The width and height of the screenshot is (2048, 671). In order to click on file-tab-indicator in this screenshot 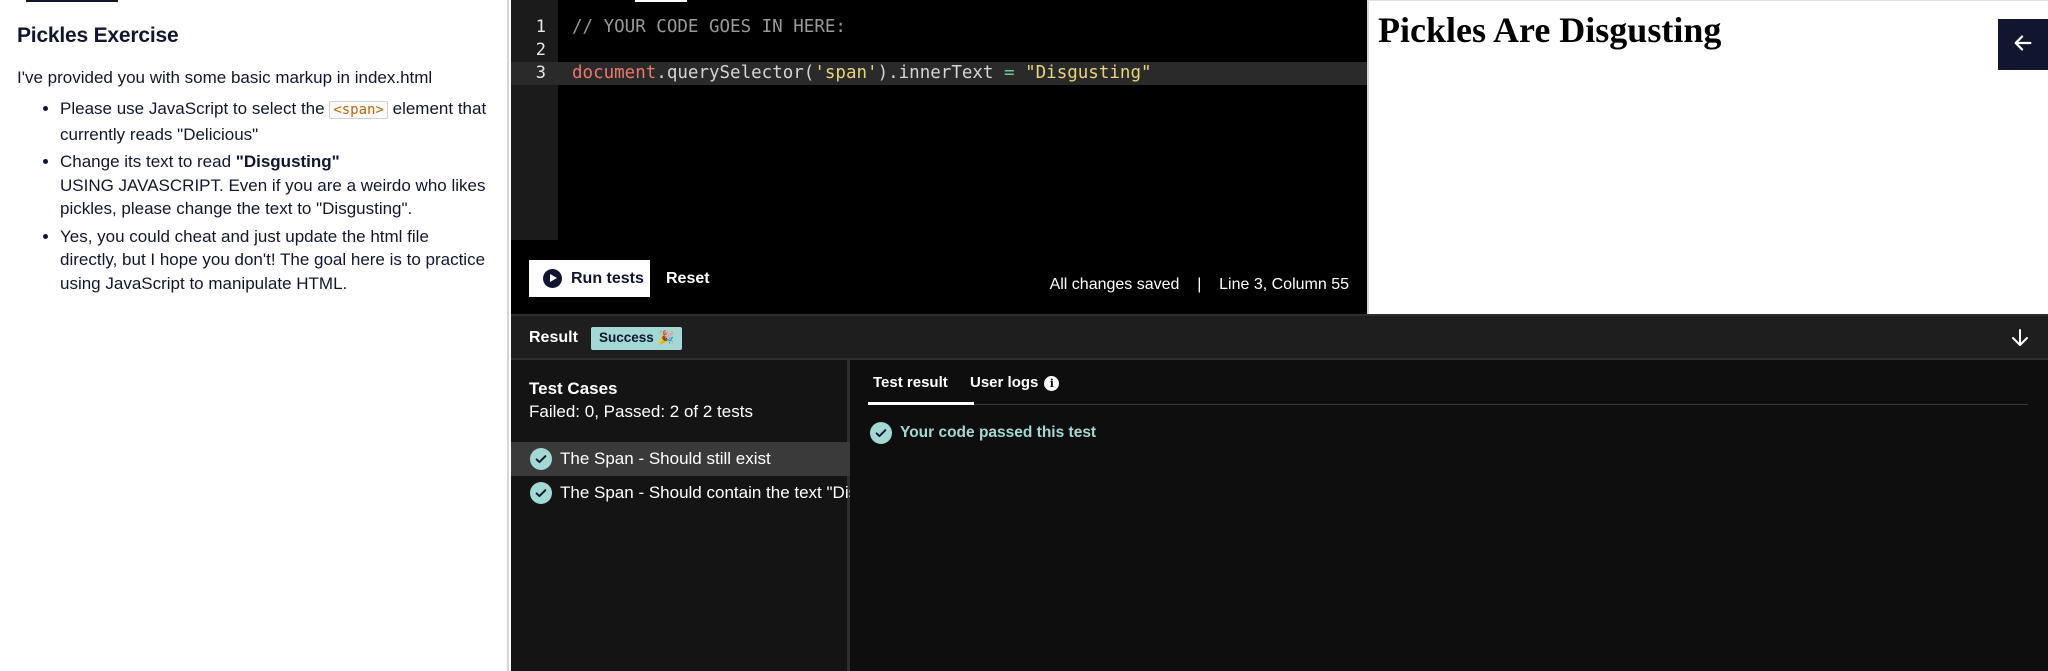, I will do `click(661, 1)`.